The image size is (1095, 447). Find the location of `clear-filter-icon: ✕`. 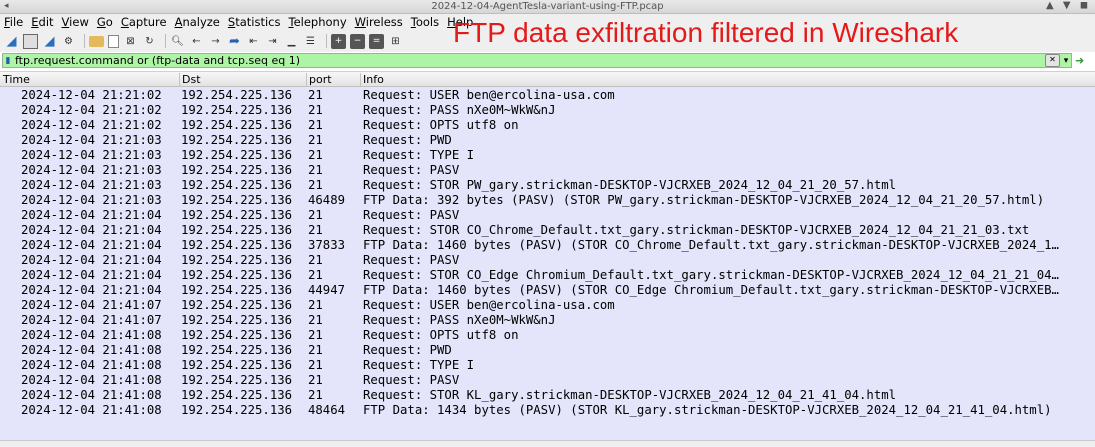

clear-filter-icon: ✕ is located at coordinates (1052, 60).